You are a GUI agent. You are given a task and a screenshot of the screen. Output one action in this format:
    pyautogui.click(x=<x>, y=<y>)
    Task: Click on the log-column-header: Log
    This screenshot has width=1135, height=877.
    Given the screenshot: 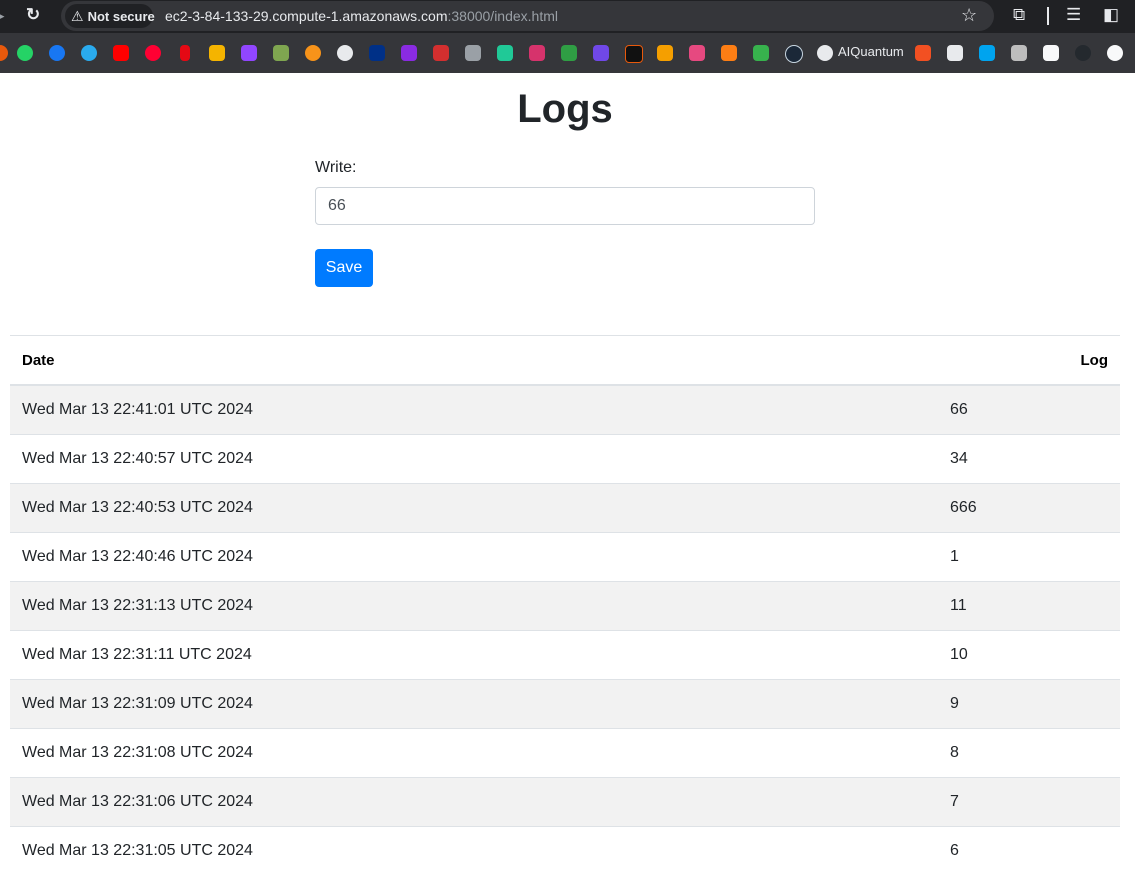 What is the action you would take?
    pyautogui.click(x=1029, y=360)
    